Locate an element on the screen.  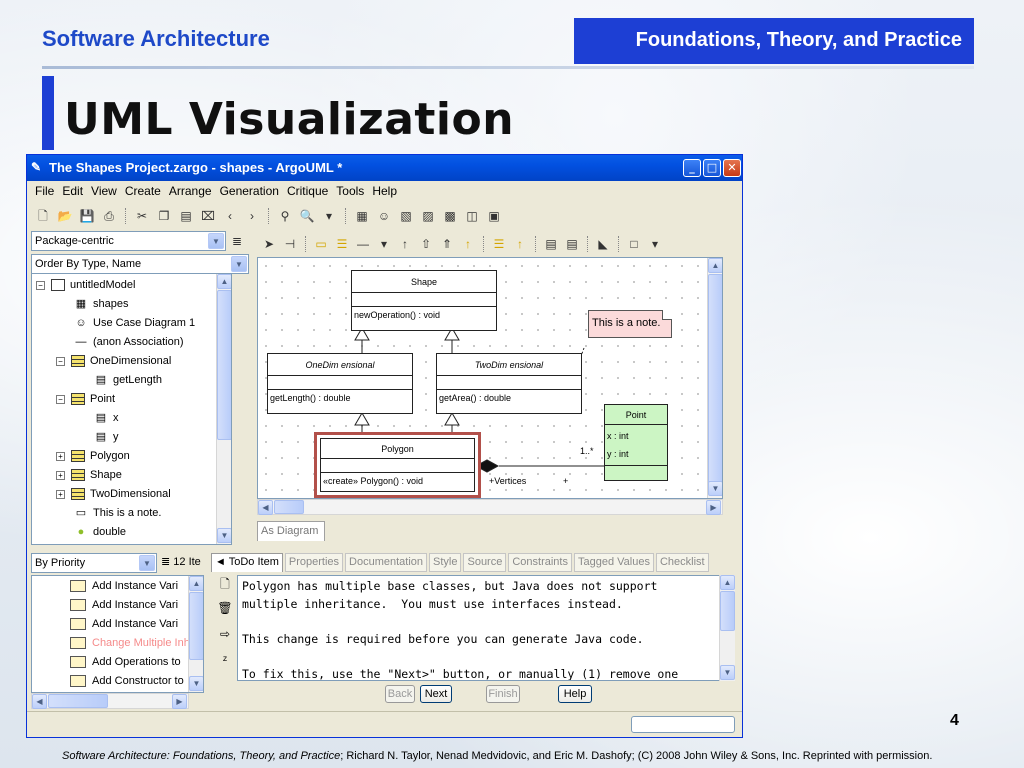
save-icon: 💾 is located at coordinates (87, 216).